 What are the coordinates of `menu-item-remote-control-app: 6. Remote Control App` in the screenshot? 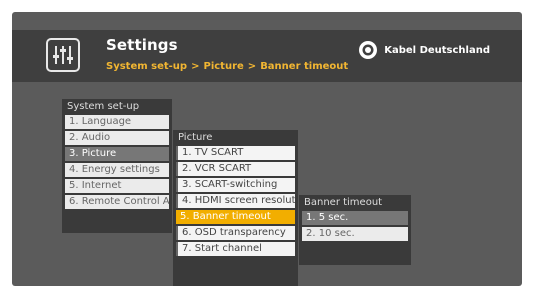 It's located at (117, 202).